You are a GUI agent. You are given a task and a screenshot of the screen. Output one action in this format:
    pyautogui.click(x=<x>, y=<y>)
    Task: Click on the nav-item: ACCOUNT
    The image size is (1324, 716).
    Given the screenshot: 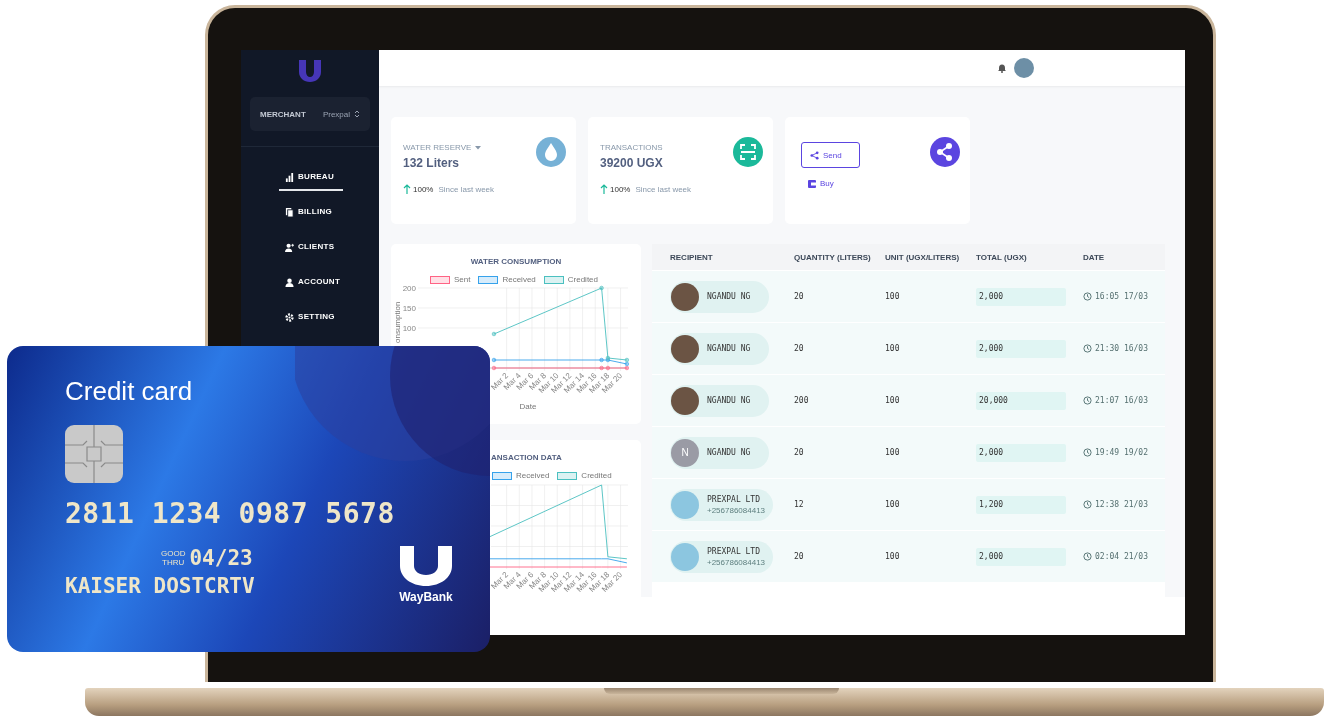 What is the action you would take?
    pyautogui.click(x=311, y=285)
    